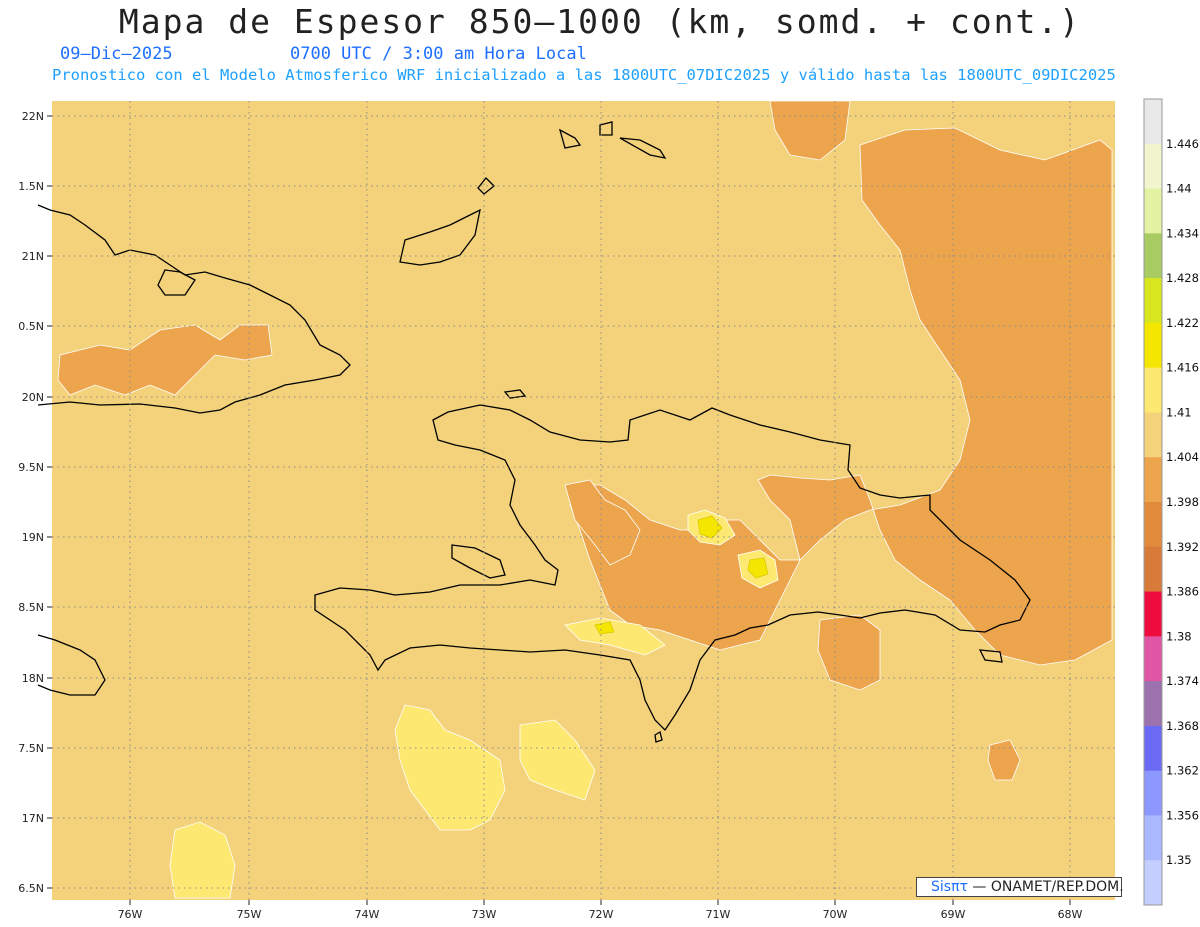  I want to click on colorbar-label: 1.356, so click(1182, 815).